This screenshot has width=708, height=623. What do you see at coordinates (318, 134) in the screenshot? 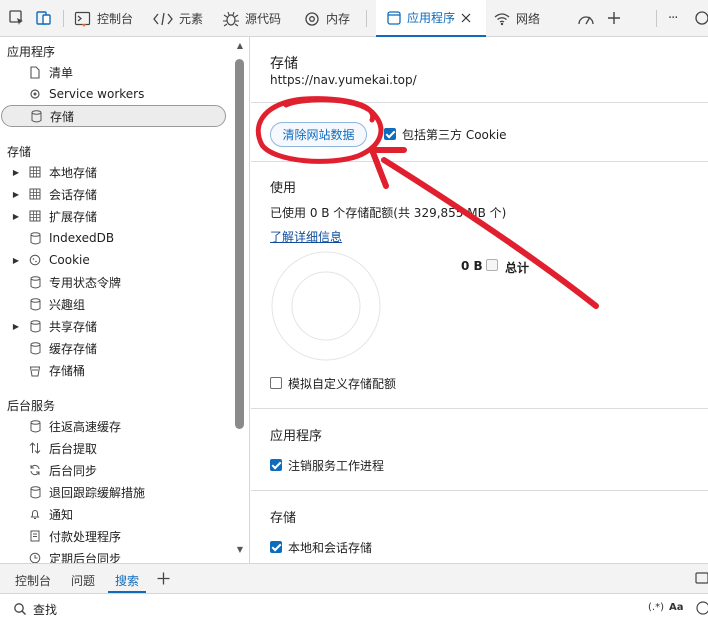
I see `clear-site-data-button: 清除网站数据` at bounding box center [318, 134].